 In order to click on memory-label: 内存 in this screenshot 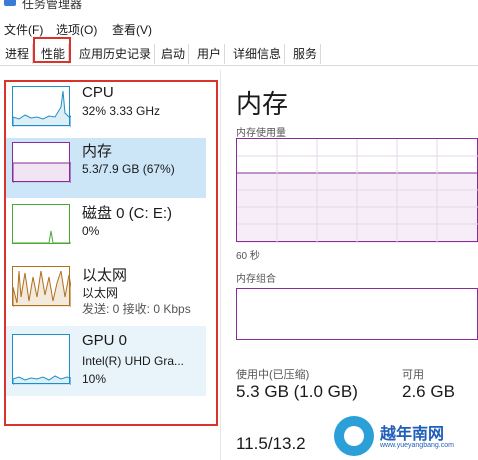, I will do `click(97, 151)`.